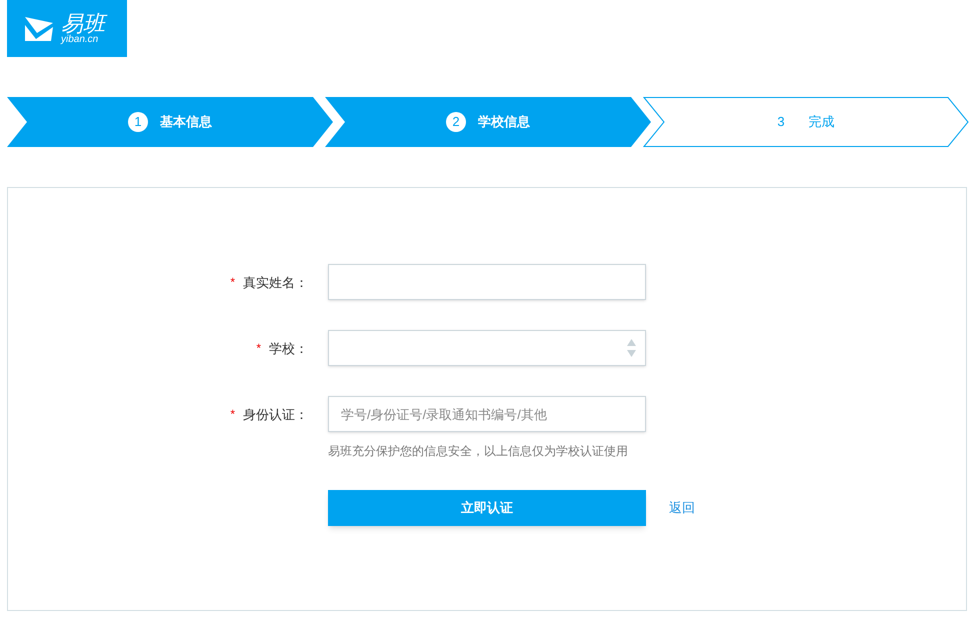 This screenshot has width=977, height=625. What do you see at coordinates (79, 39) in the screenshot?
I see `logo-domain: yiban.cn` at bounding box center [79, 39].